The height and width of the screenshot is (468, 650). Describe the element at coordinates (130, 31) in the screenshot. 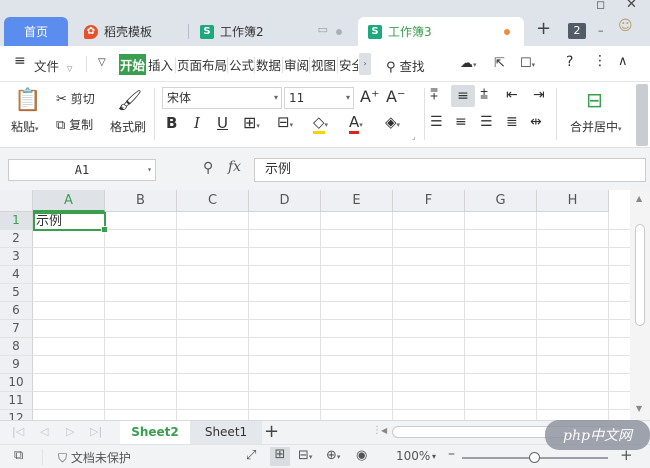

I see `tab-template: ✿ 稻壳模板` at that location.